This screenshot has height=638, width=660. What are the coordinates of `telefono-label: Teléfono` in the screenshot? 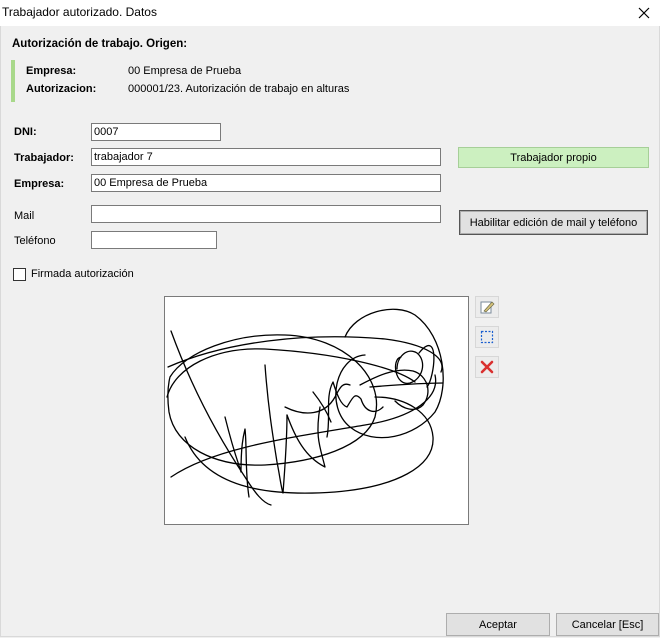 It's located at (35, 241).